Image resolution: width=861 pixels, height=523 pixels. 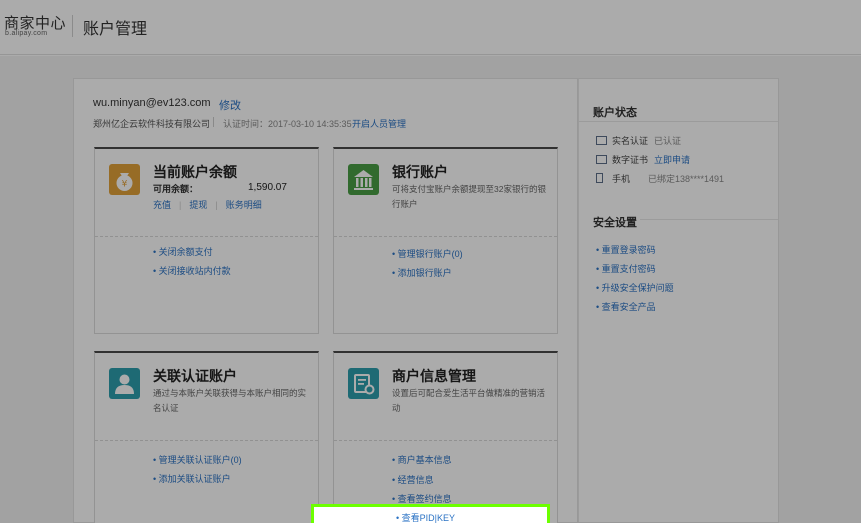 What do you see at coordinates (152, 124) in the screenshot?
I see `company-name: 郑州亿企云软件科技有限公司` at bounding box center [152, 124].